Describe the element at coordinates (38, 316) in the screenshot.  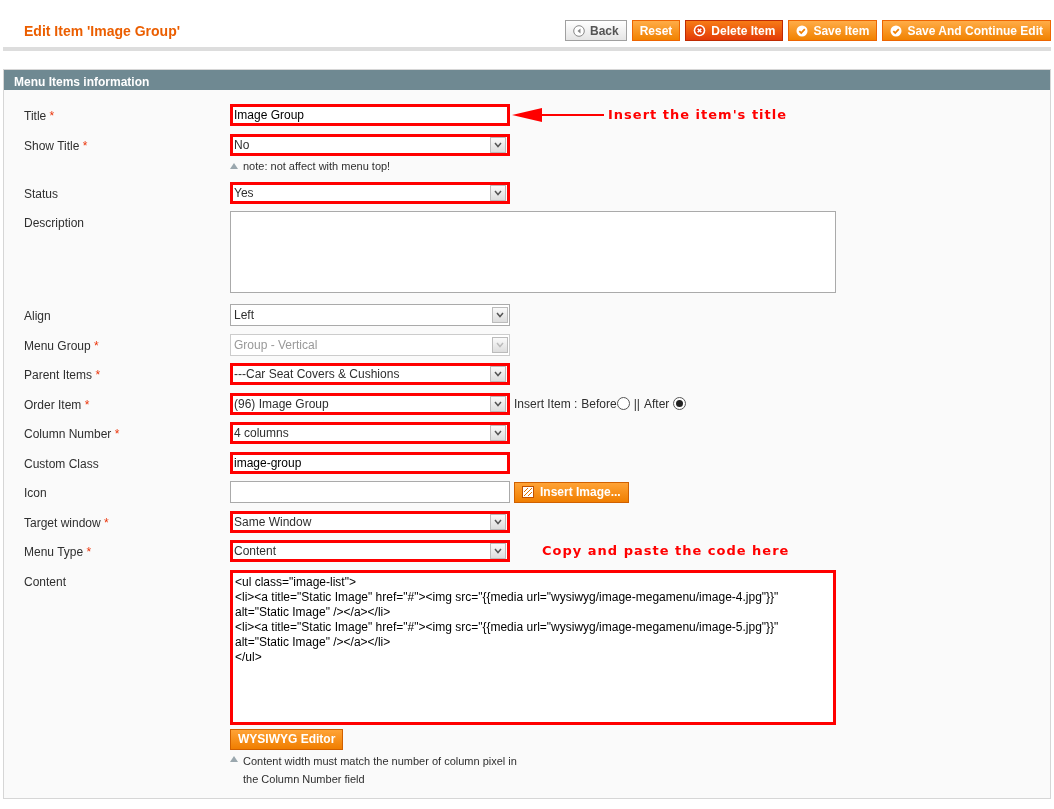
I see `field-label: Align` at that location.